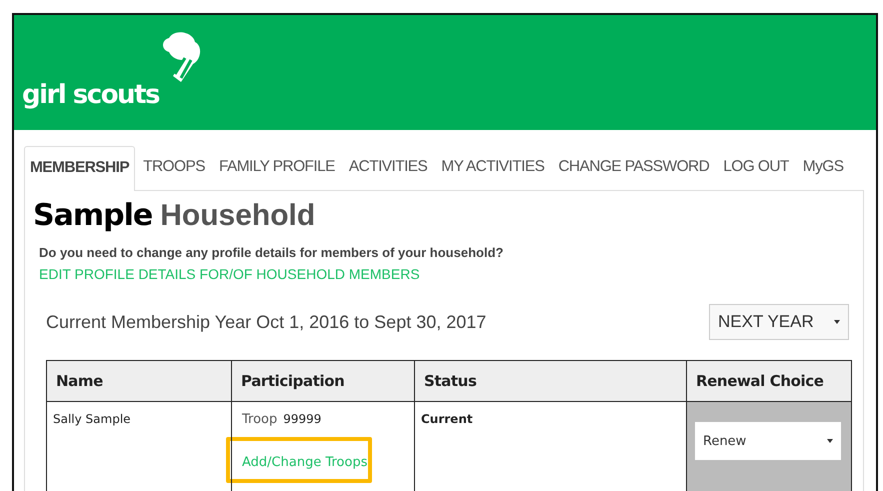 This screenshot has height=491, width=883. What do you see at coordinates (492, 168) in the screenshot?
I see `nav-tab: MY ACTIVITIES` at bounding box center [492, 168].